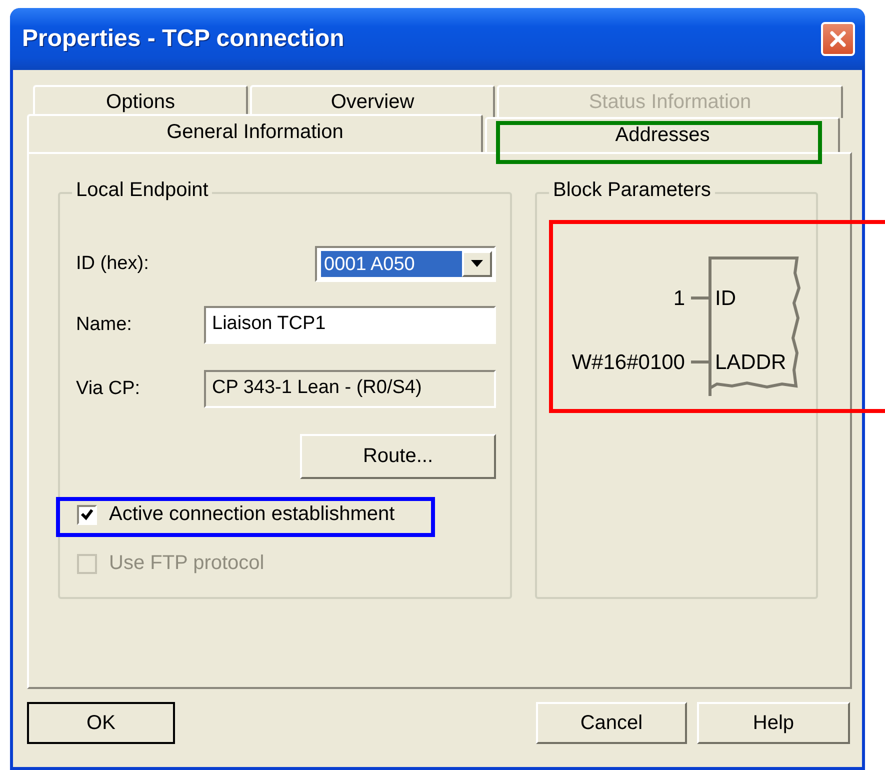 Image resolution: width=885 pixels, height=770 pixels. I want to click on checkbox-label: Active connection establishment, so click(252, 514).